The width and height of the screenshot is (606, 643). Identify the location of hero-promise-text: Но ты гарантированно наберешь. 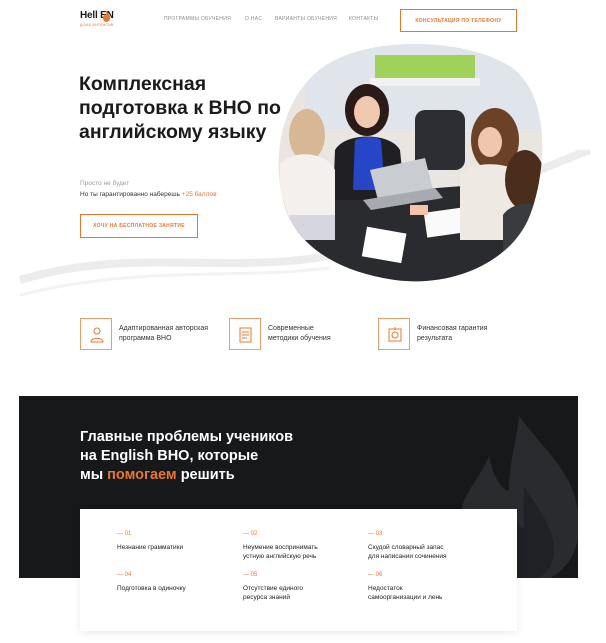
(131, 194).